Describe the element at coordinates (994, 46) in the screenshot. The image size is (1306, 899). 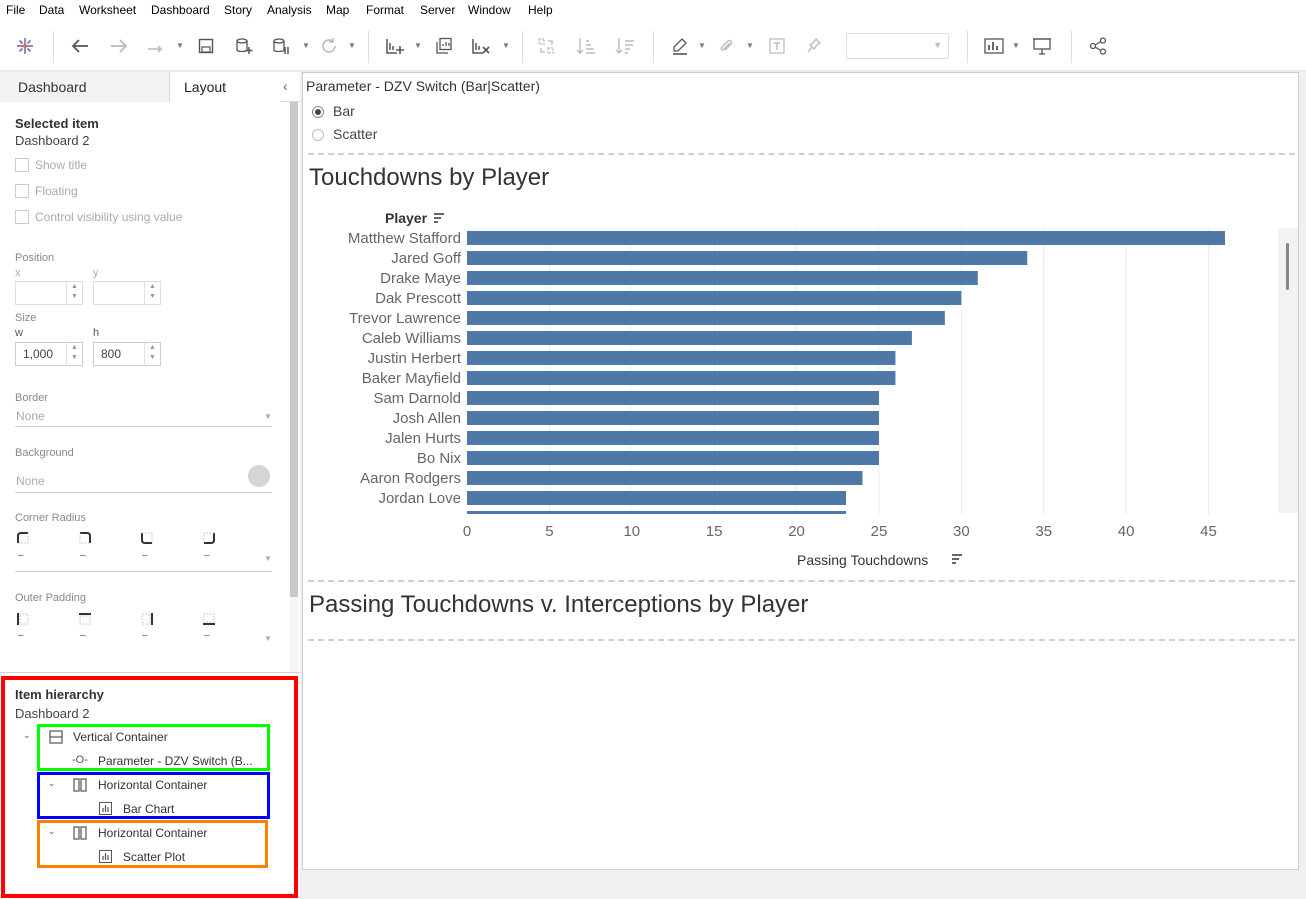
I see `show-me-icon` at that location.